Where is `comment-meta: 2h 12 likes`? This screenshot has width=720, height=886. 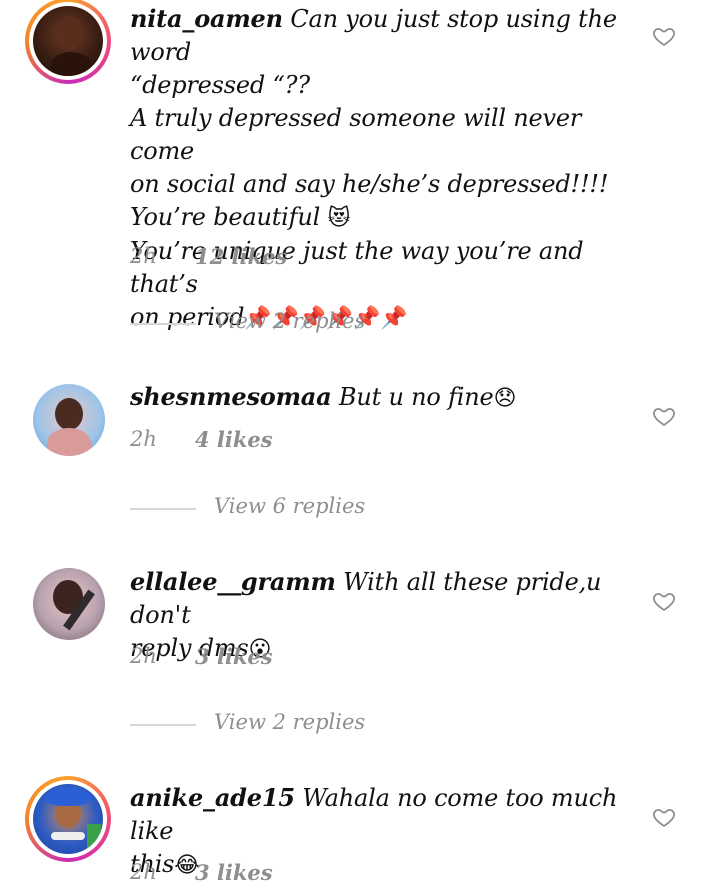
comment-meta: 2h 12 likes is located at coordinates (208, 256).